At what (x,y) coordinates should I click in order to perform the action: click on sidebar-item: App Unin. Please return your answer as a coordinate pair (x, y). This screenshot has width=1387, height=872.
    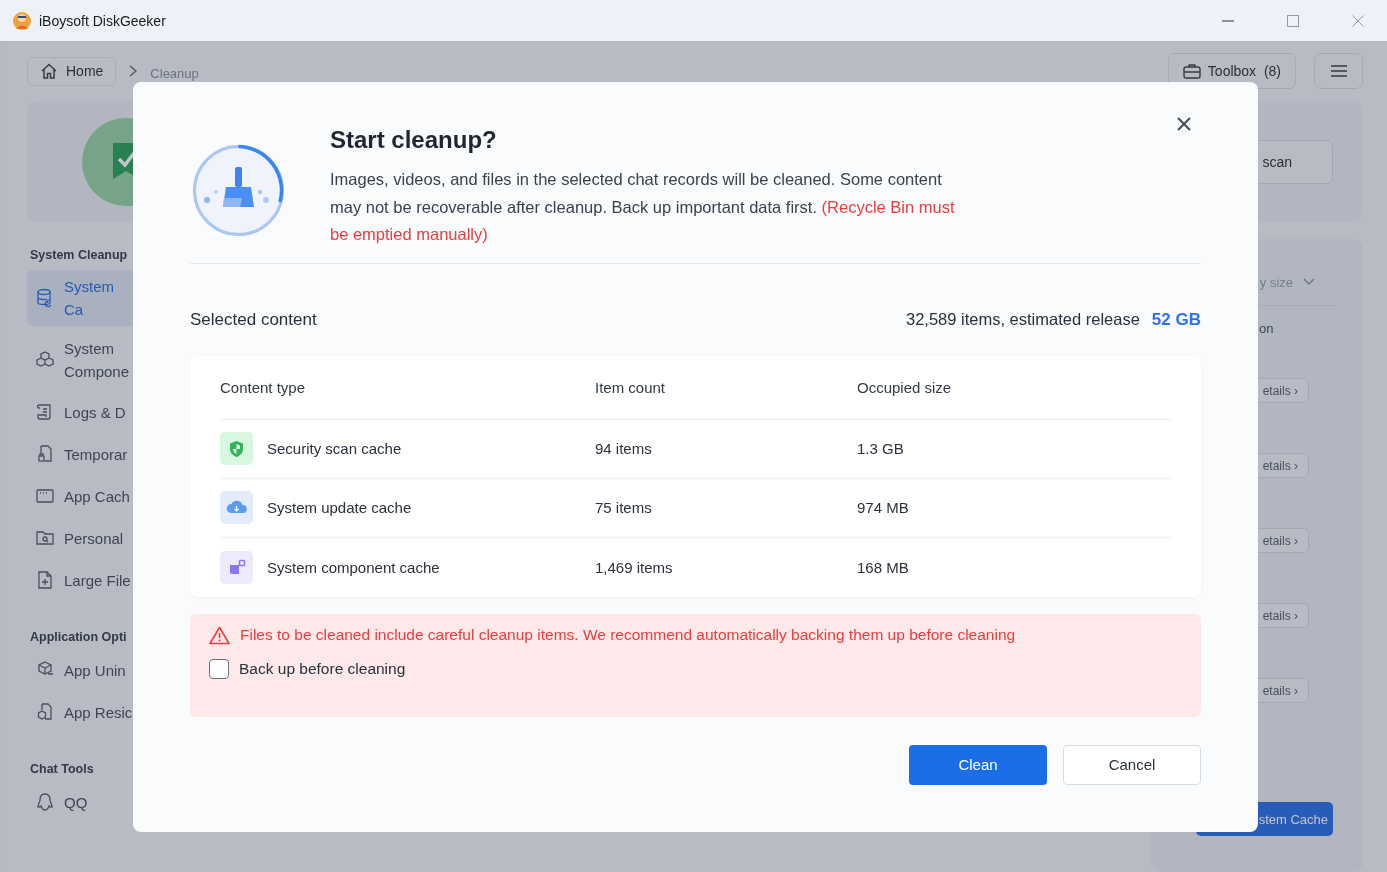
    Looking at the image, I should click on (97, 670).